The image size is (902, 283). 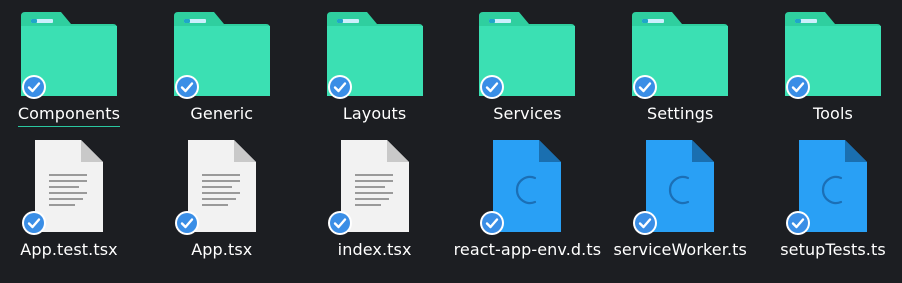 I want to click on folder-item-generic: Generic, so click(x=222, y=65).